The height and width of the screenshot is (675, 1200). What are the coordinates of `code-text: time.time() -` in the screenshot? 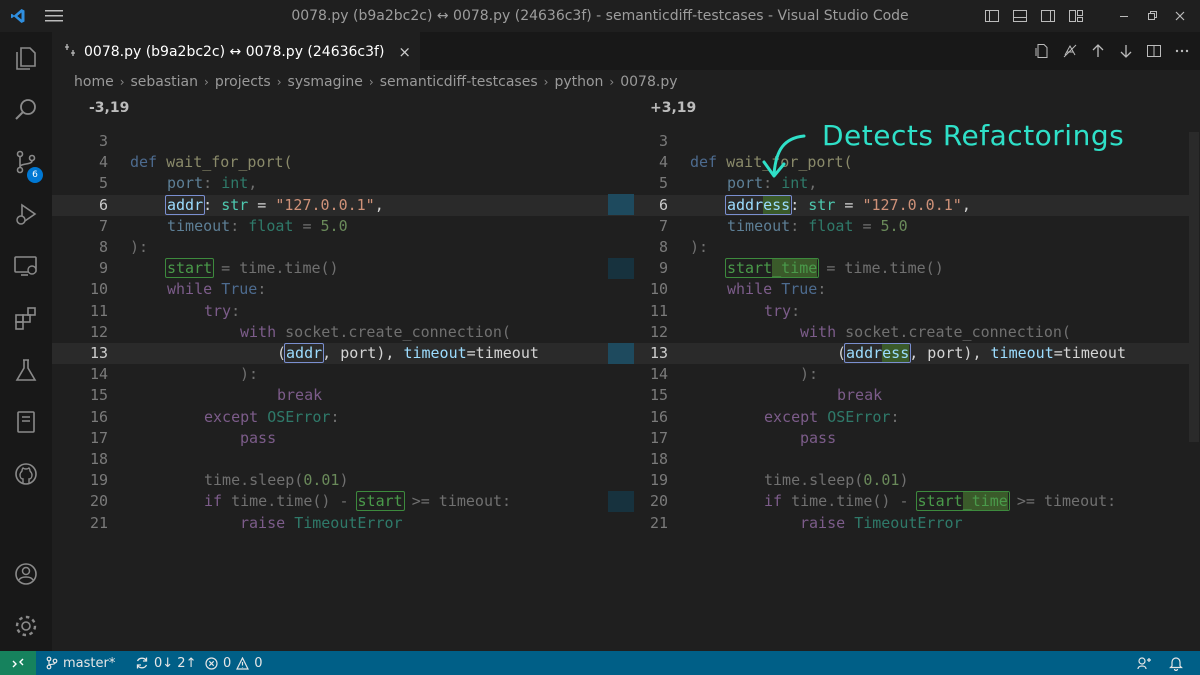 It's located at (850, 501).